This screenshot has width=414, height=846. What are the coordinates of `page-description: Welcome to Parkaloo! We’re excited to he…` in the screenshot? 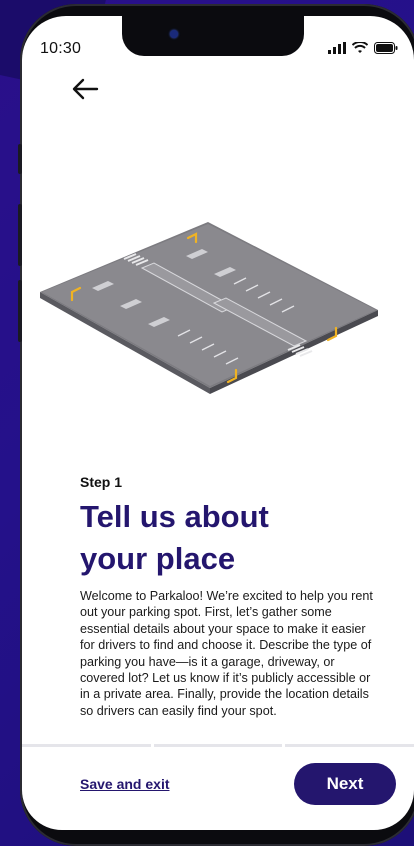 It's located at (226, 653).